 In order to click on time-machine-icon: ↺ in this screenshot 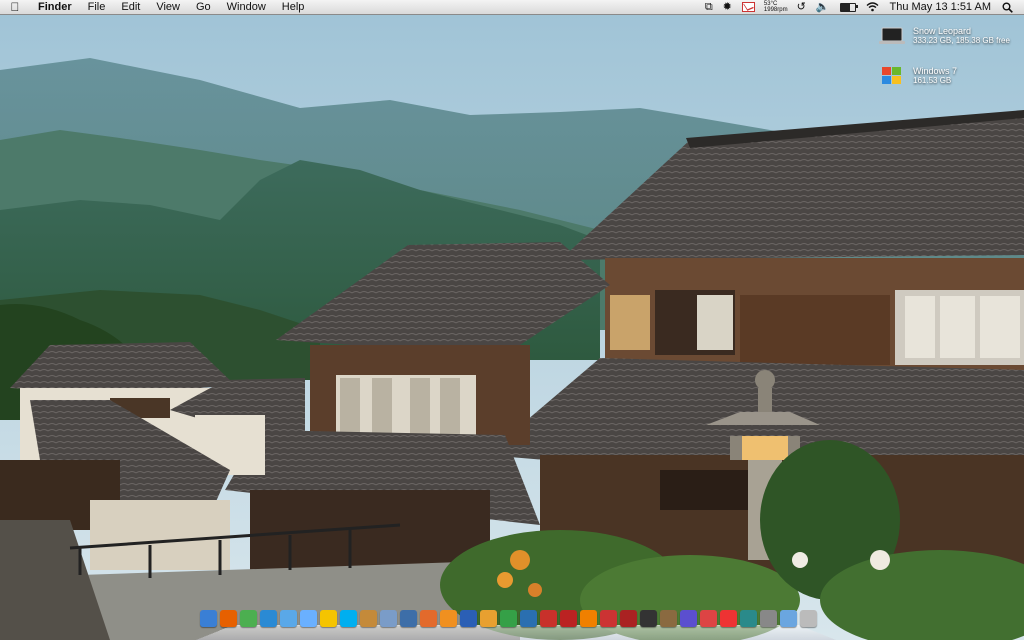, I will do `click(801, 7)`.